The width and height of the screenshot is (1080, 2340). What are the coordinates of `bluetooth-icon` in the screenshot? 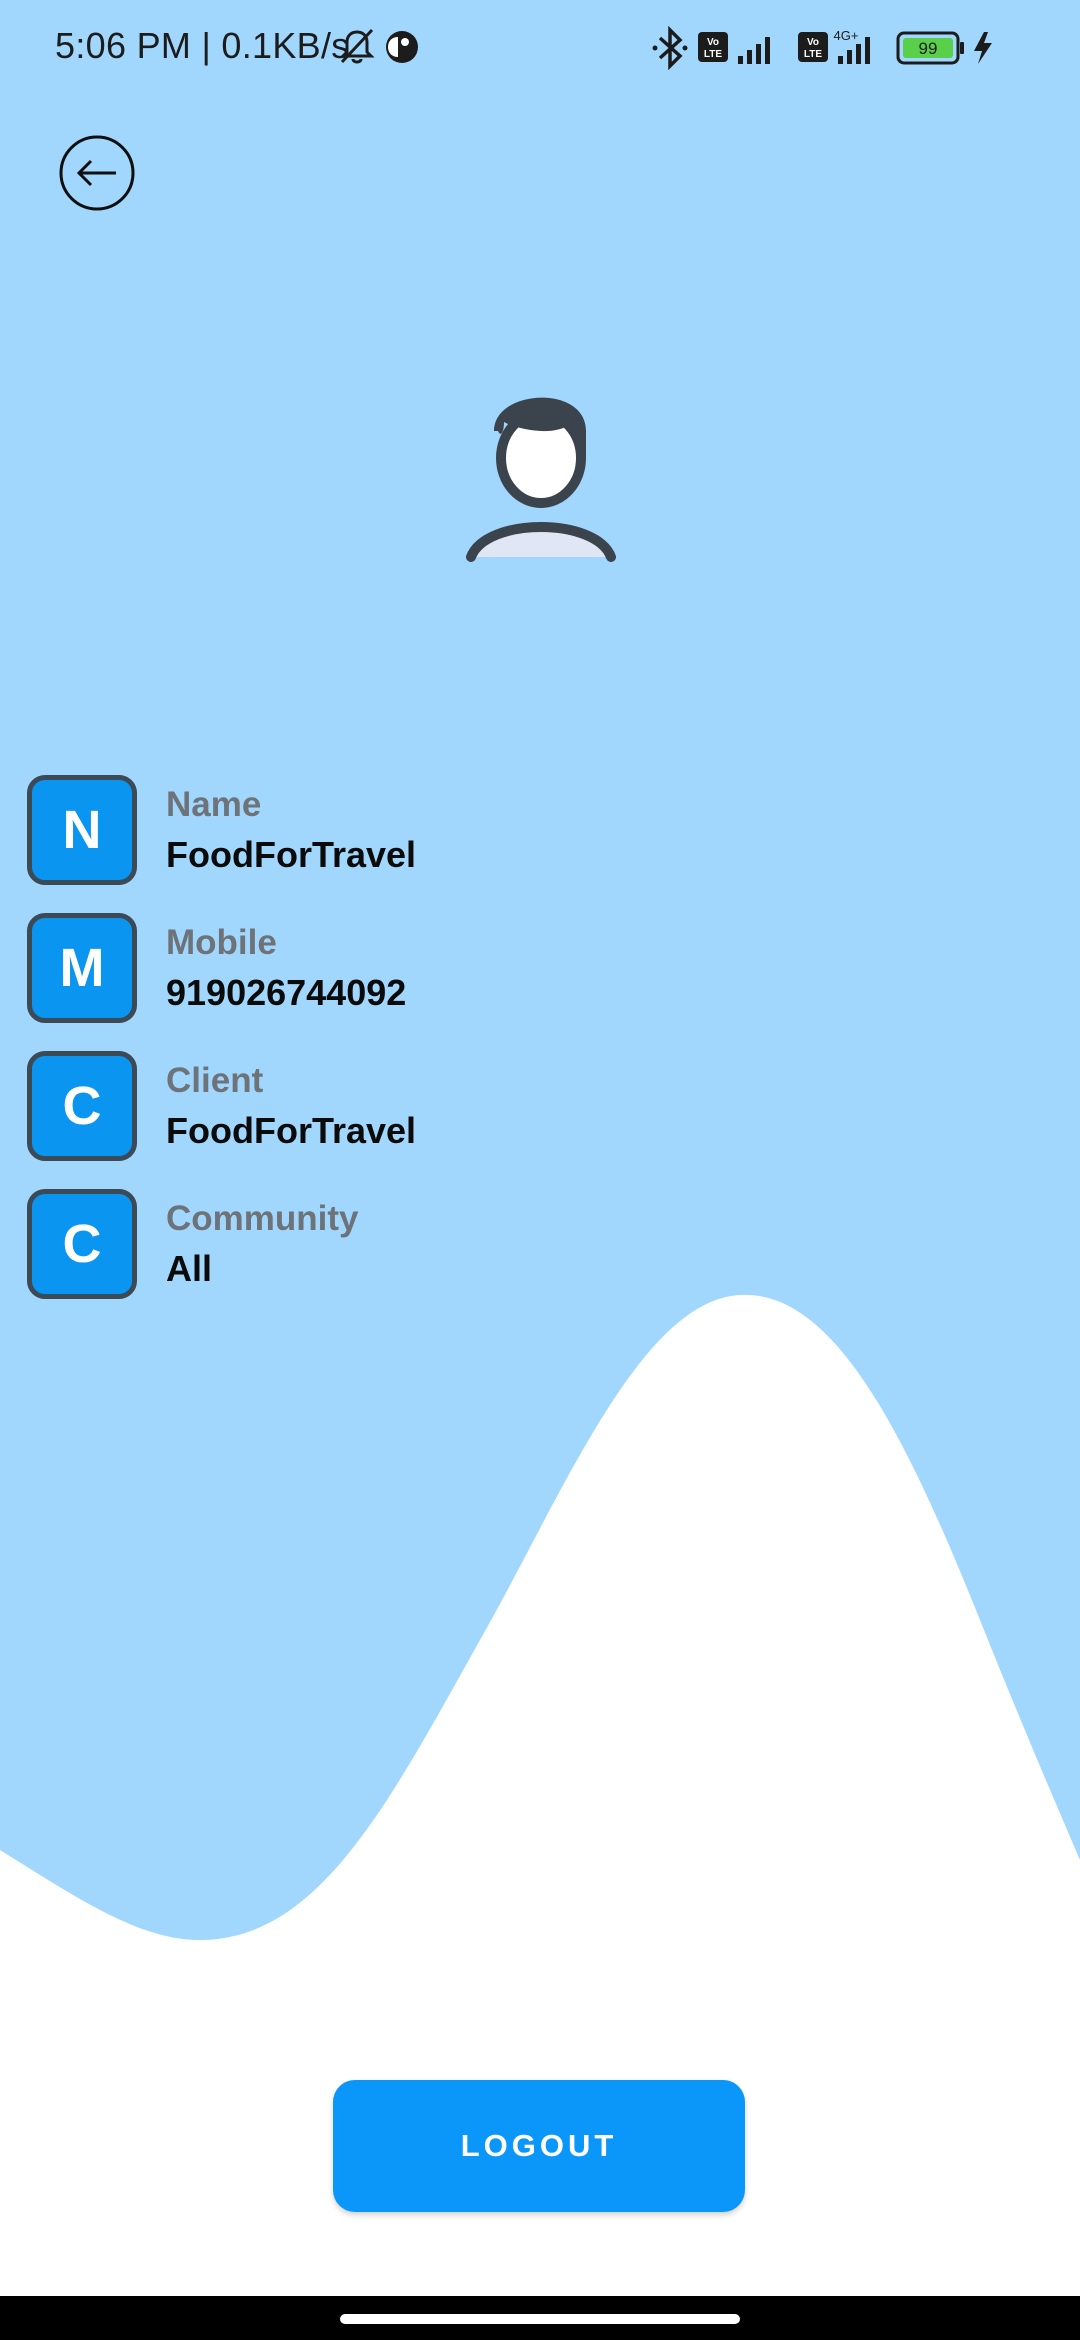 It's located at (670, 48).